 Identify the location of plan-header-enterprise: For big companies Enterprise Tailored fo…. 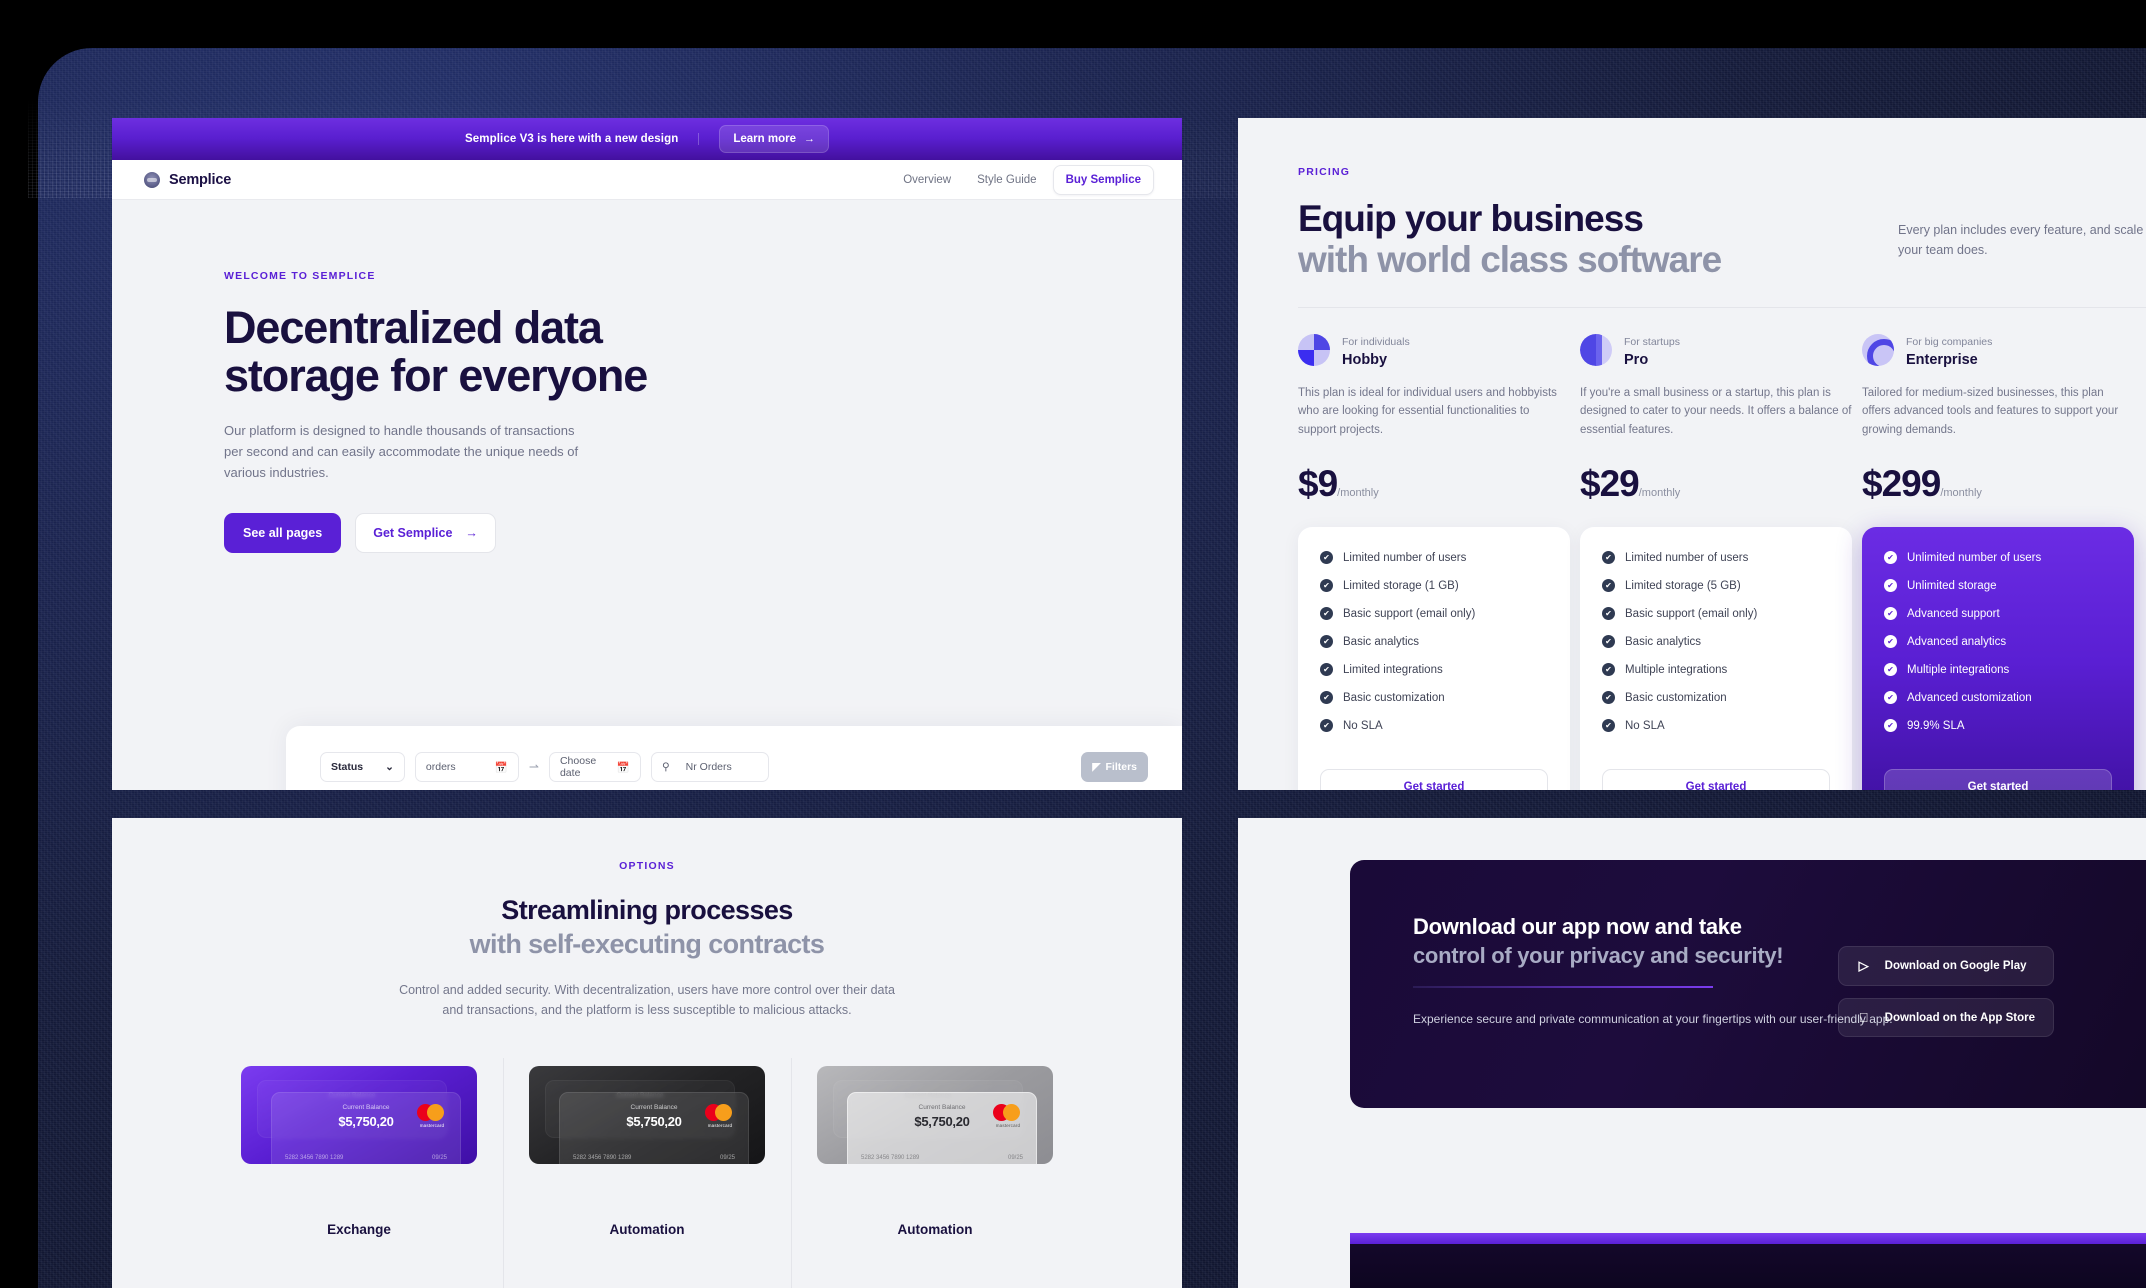
(1998, 418).